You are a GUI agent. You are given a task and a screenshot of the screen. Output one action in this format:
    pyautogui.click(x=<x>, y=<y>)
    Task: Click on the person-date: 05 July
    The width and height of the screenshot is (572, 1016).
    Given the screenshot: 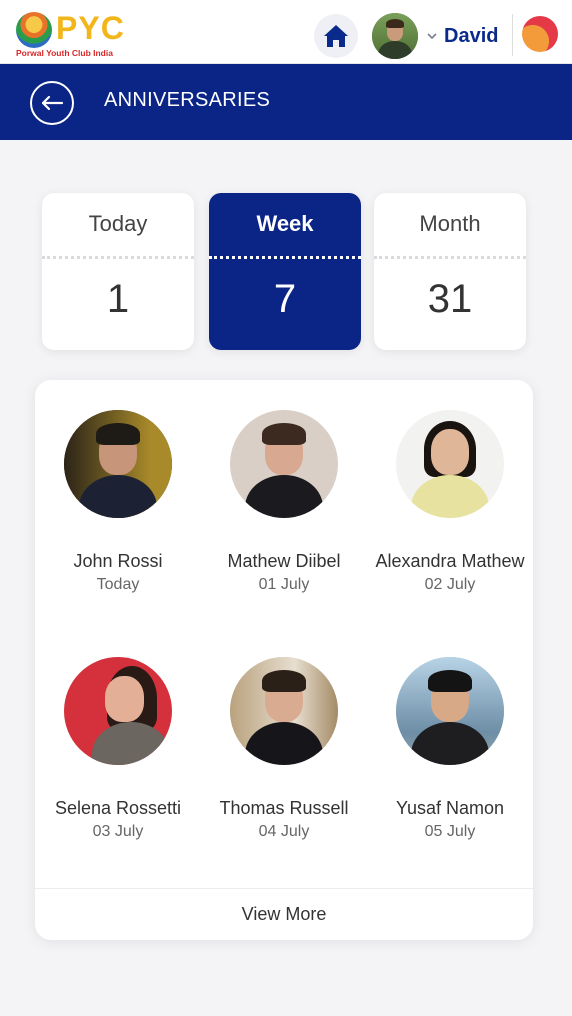 What is the action you would take?
    pyautogui.click(x=450, y=831)
    